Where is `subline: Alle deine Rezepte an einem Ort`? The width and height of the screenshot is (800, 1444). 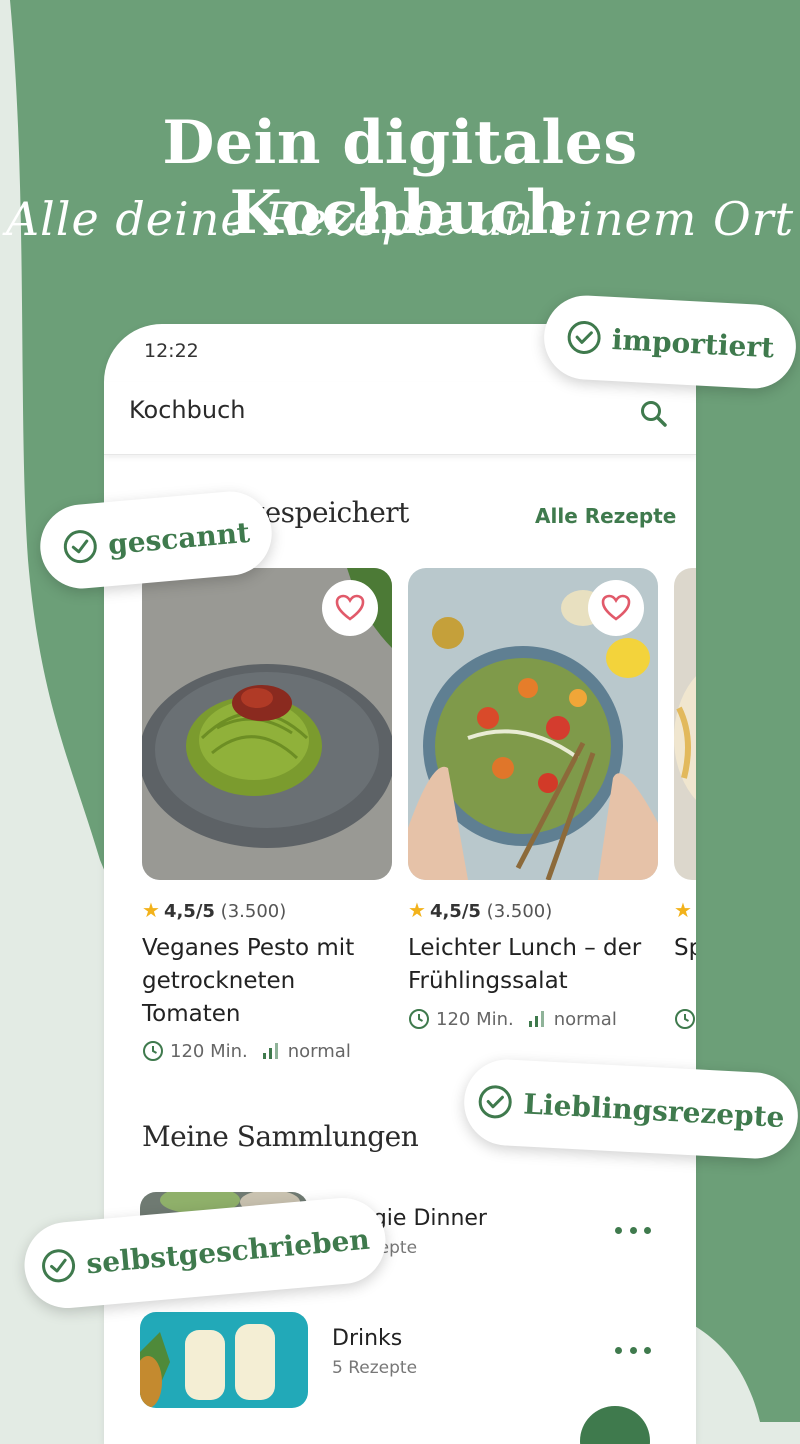 subline: Alle deine Rezepte an einem Ort is located at coordinates (400, 219).